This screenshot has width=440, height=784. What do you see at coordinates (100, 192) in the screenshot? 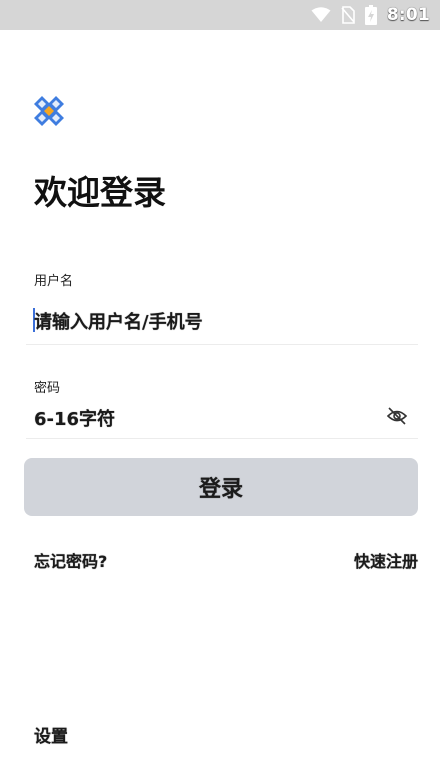
I see `page-title: 欢迎登录` at bounding box center [100, 192].